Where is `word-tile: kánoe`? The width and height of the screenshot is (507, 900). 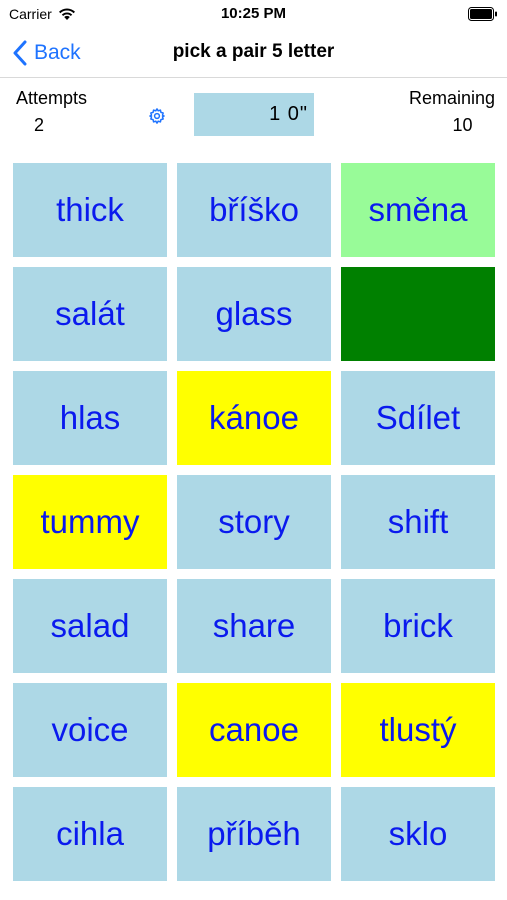
word-tile: kánoe is located at coordinates (254, 418).